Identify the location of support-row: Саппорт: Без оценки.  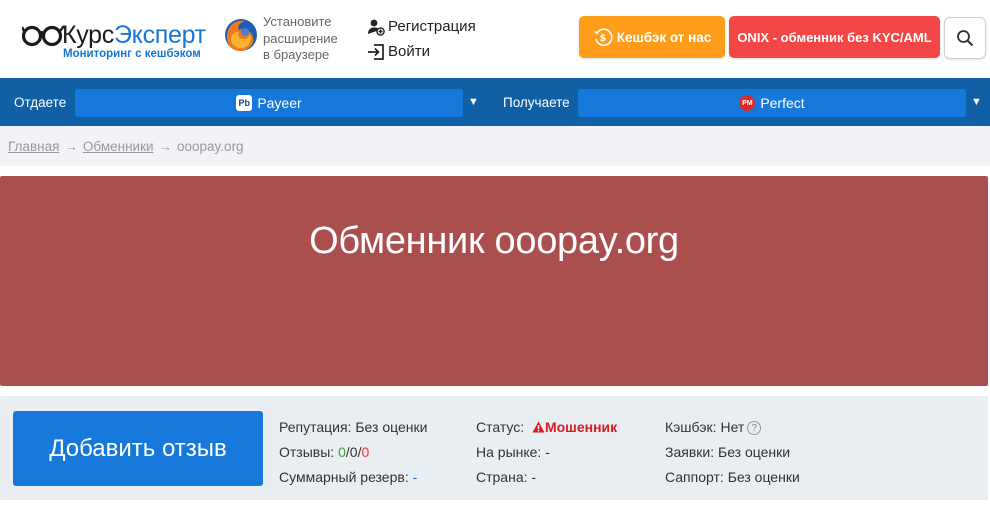
(732, 477).